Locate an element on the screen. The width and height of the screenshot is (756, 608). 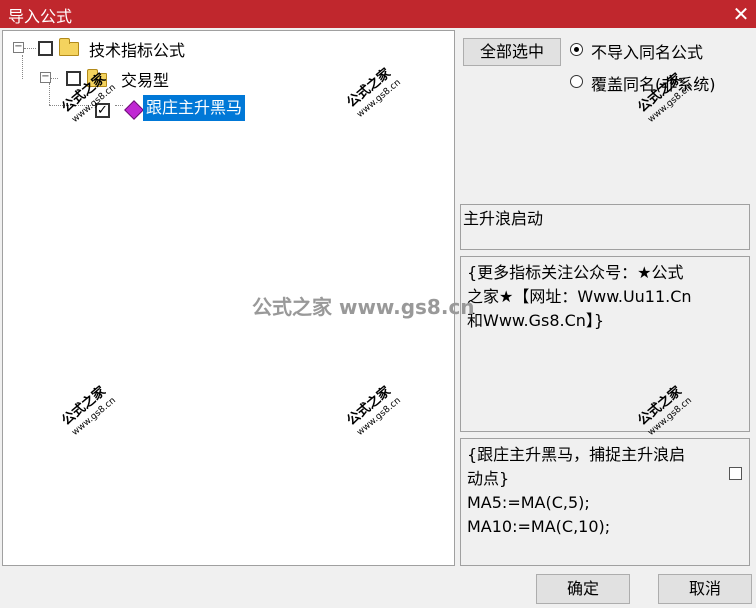
formula-name-text: 主升浪启动 is located at coordinates (503, 218).